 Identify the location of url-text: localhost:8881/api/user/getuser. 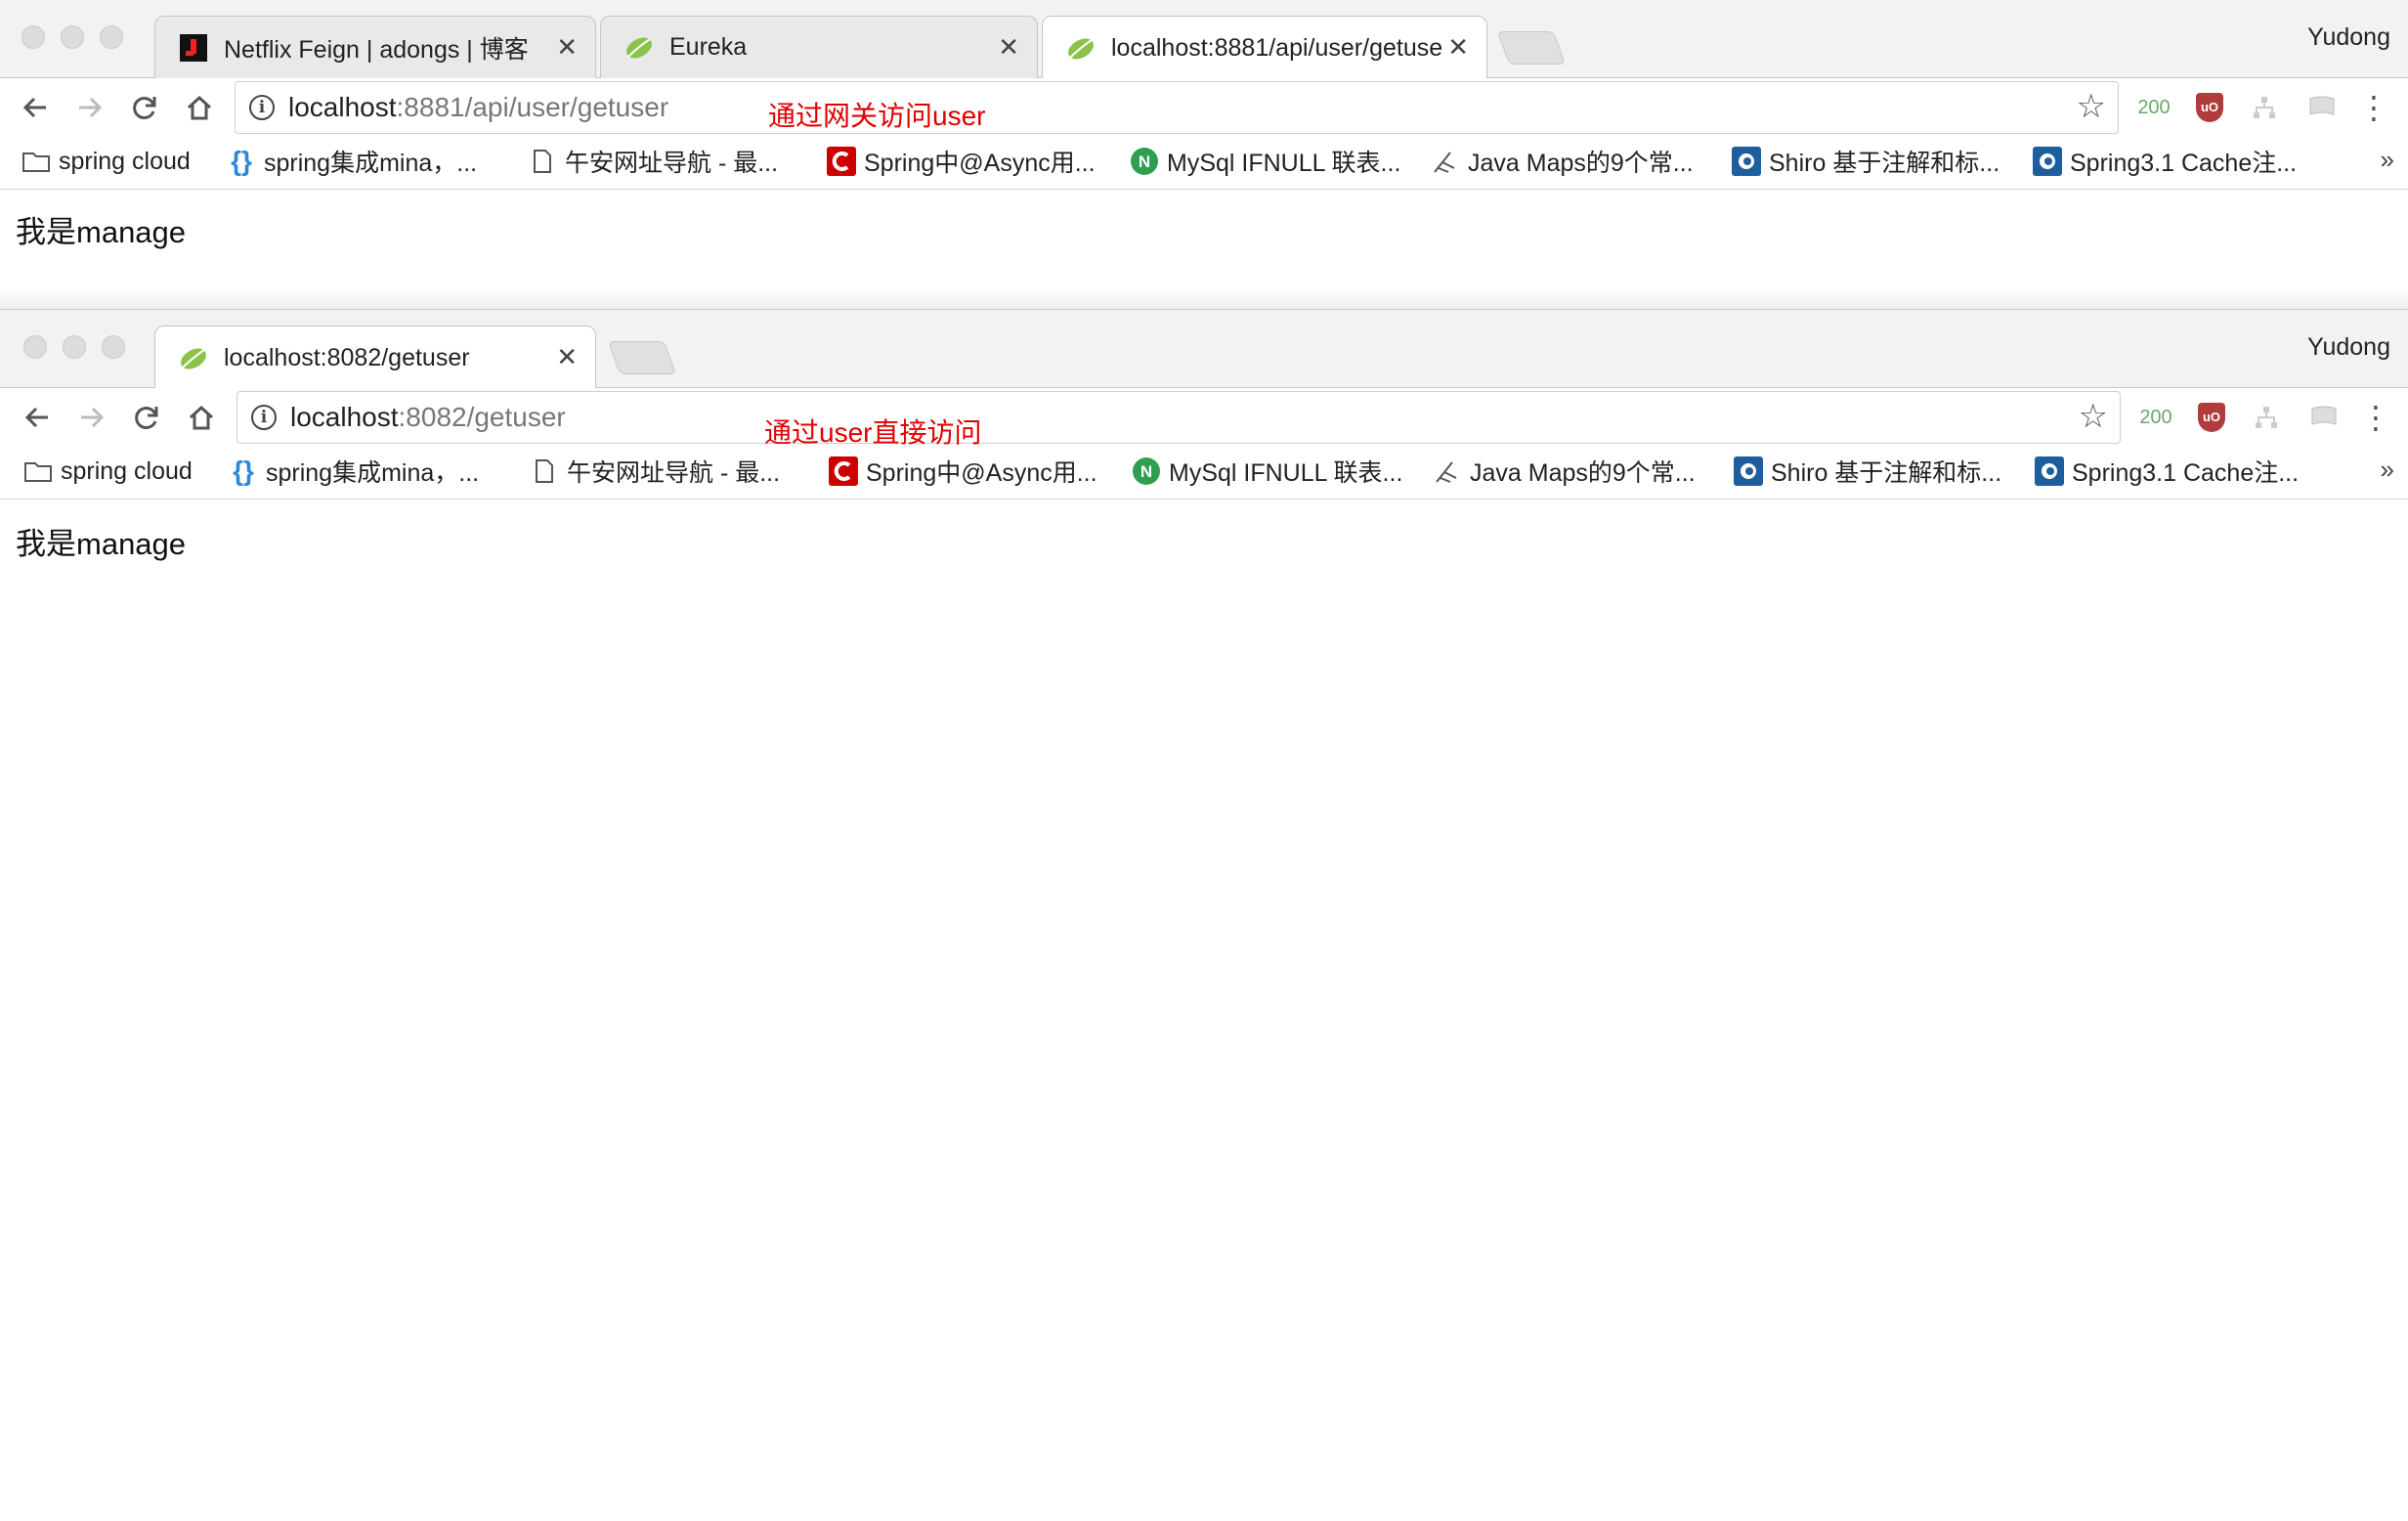
(478, 107).